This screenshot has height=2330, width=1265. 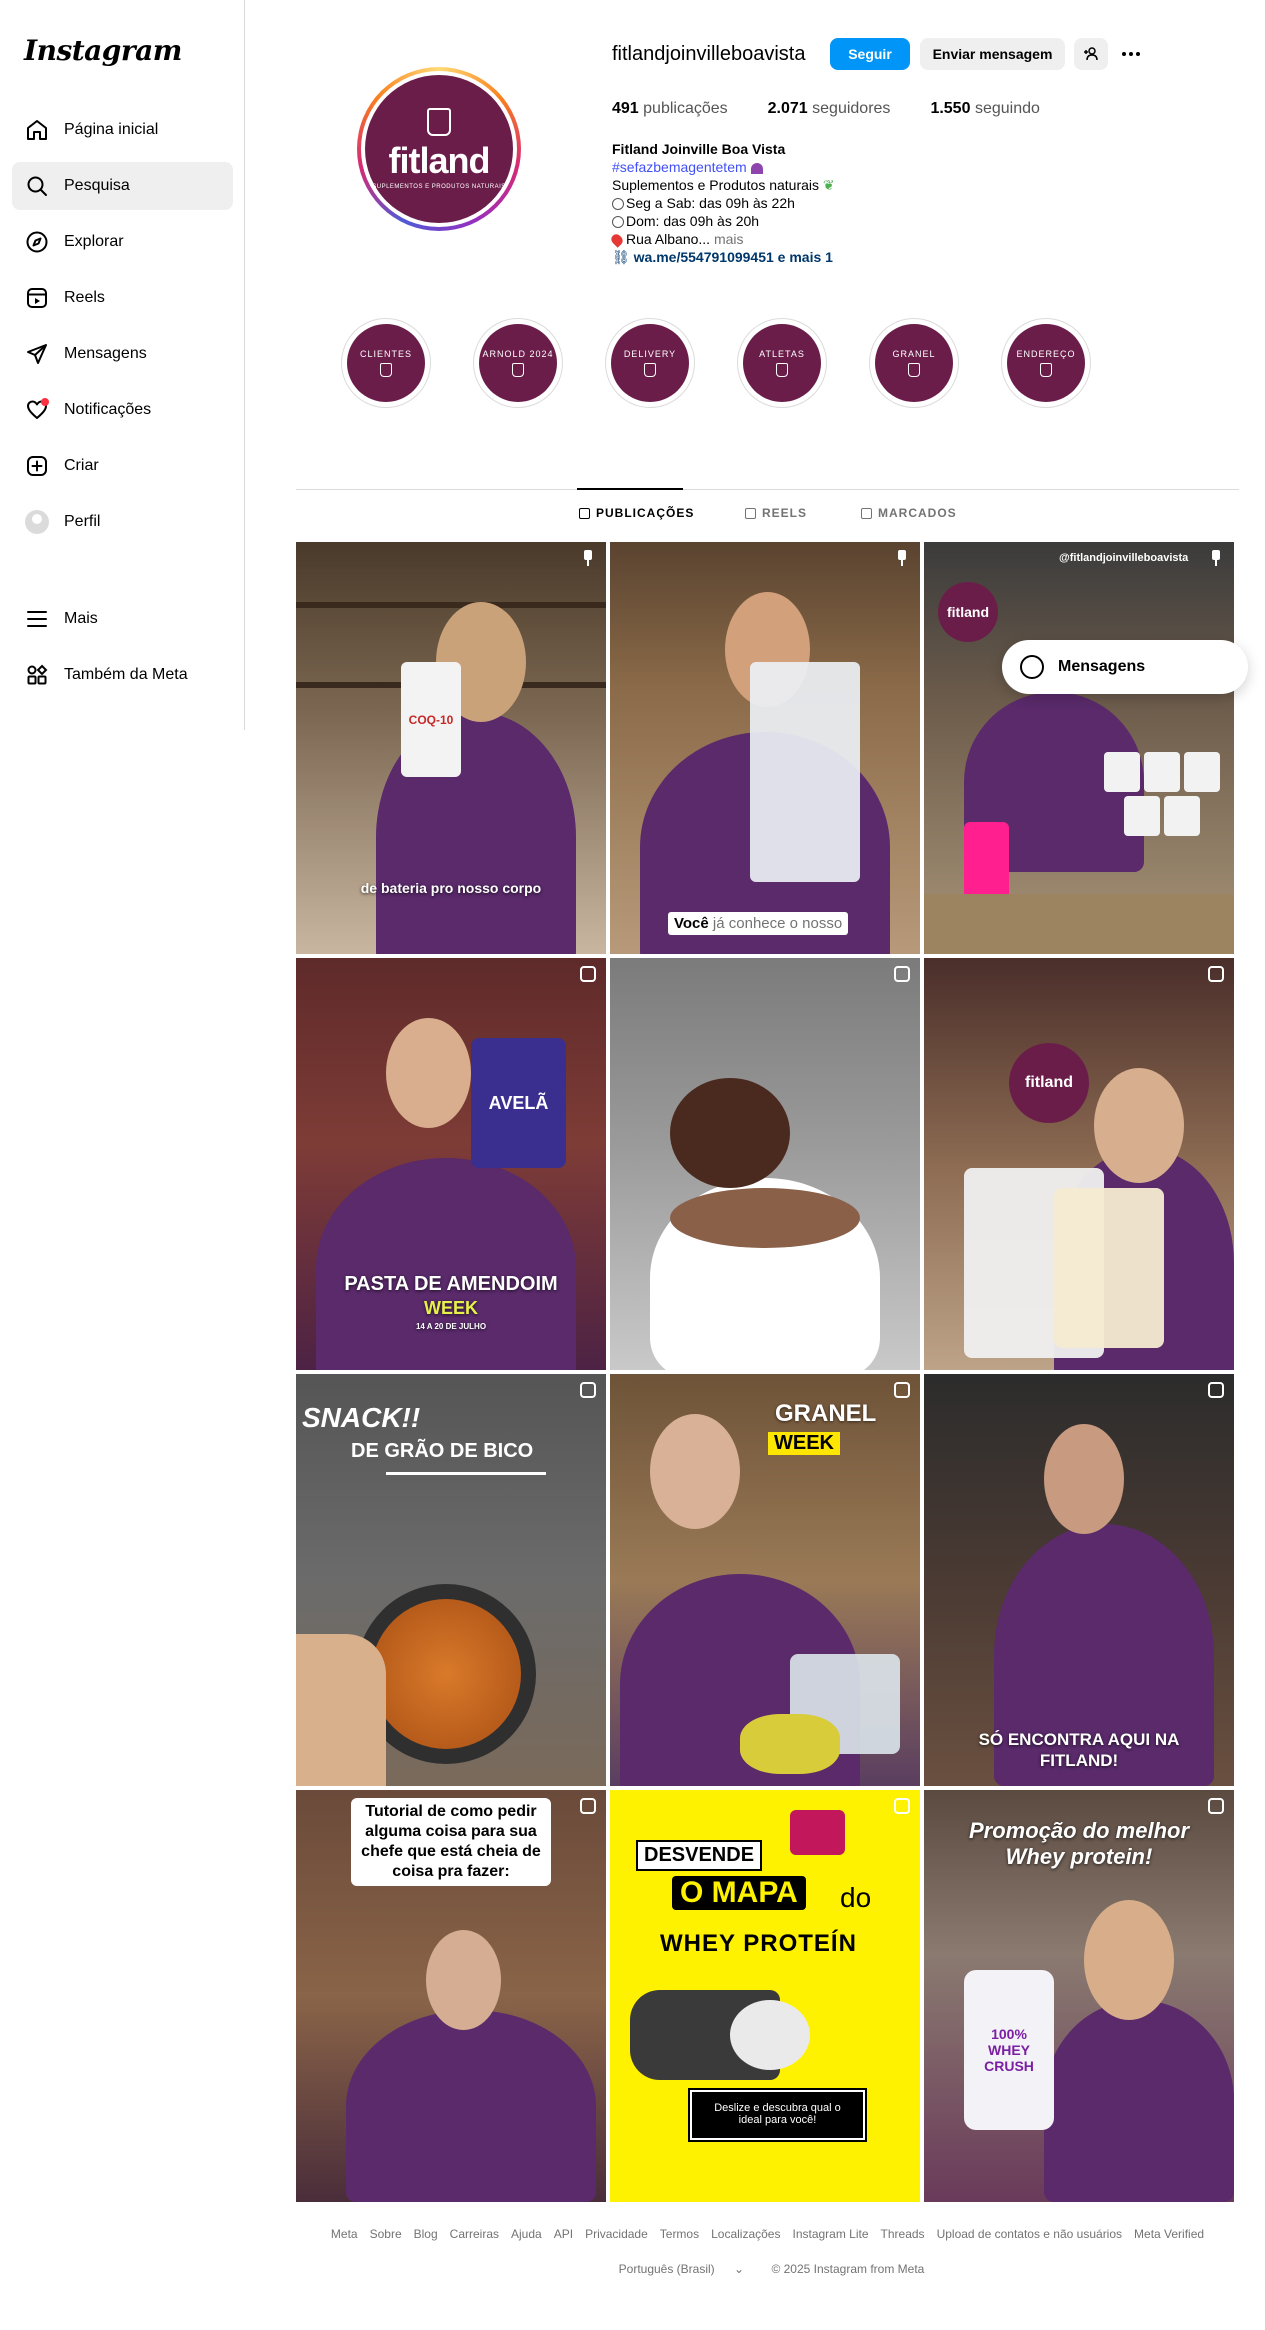 I want to click on highlight-granel: GRANEL, so click(x=914, y=363).